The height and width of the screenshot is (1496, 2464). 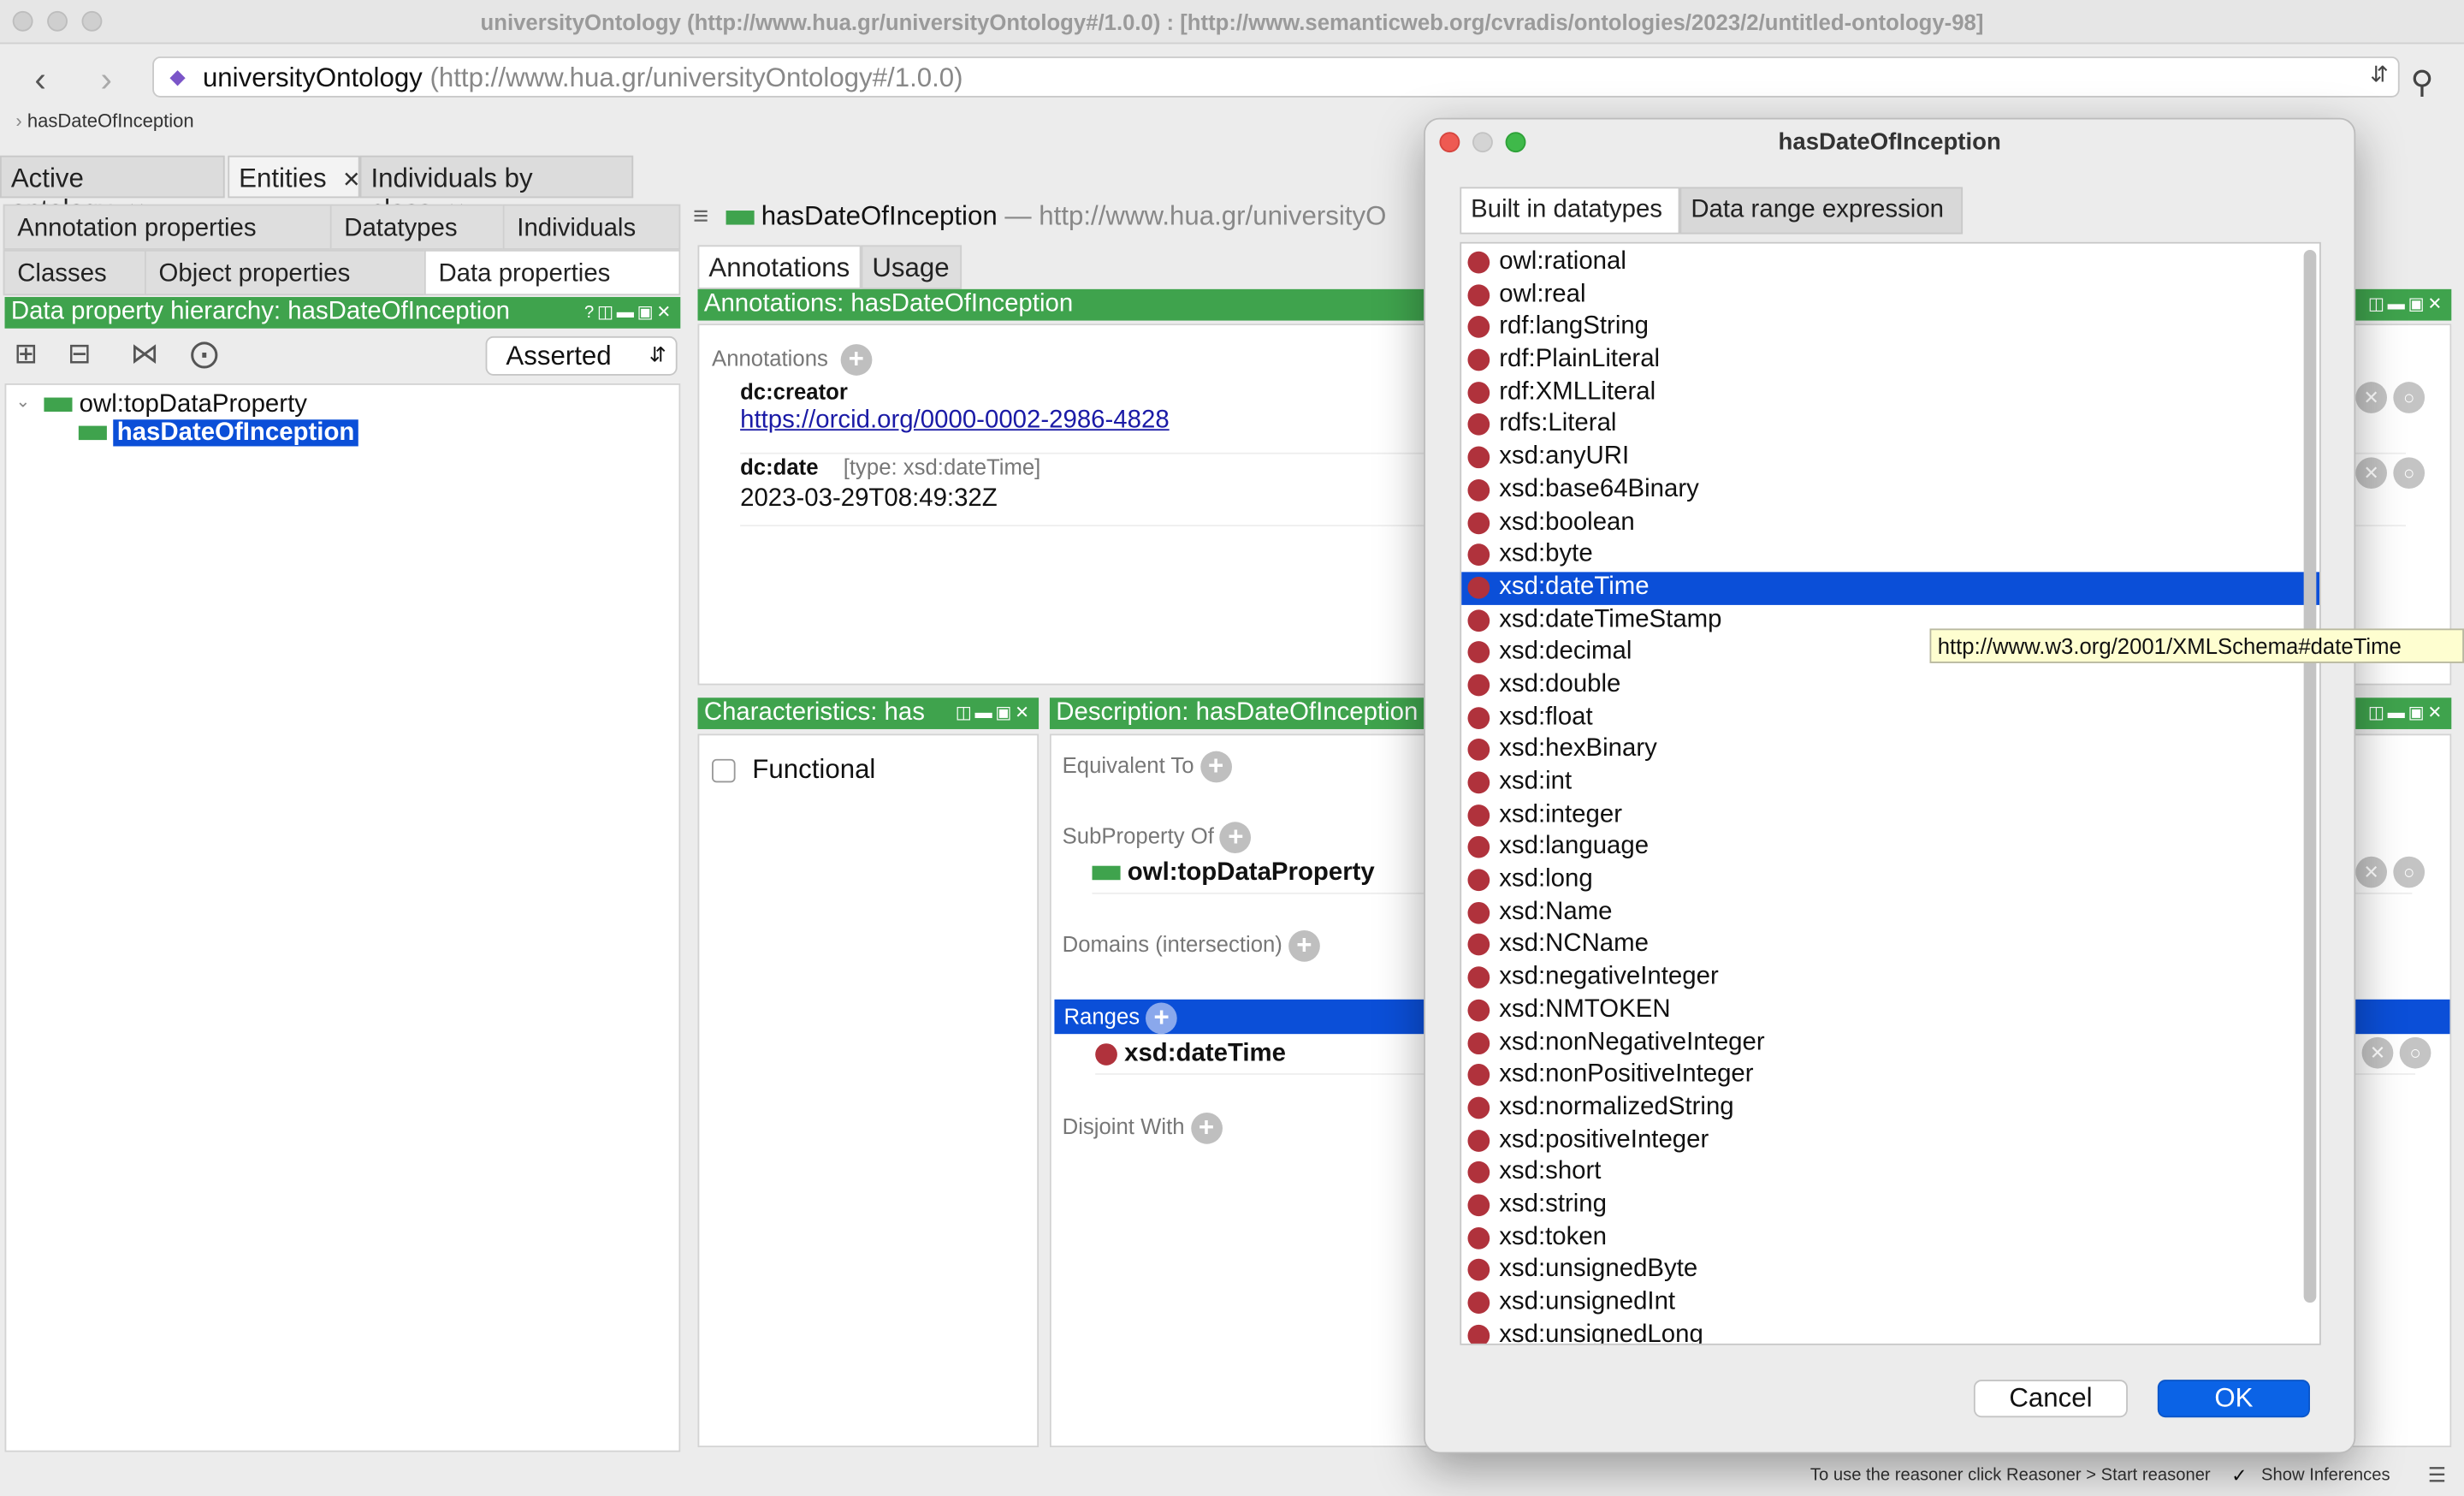 What do you see at coordinates (2233, 1399) in the screenshot?
I see `ok-button: OK` at bounding box center [2233, 1399].